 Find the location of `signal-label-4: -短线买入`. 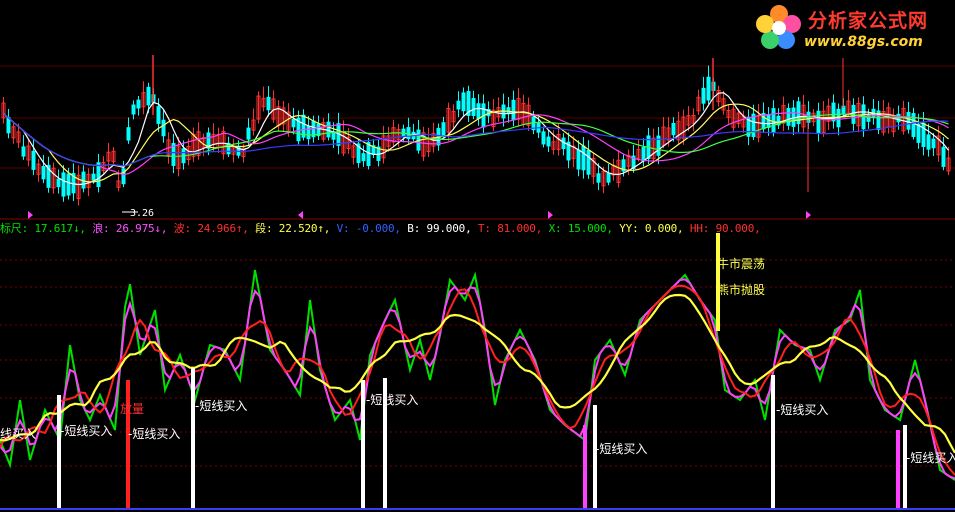

signal-label-4: -短线买入 is located at coordinates (221, 406).